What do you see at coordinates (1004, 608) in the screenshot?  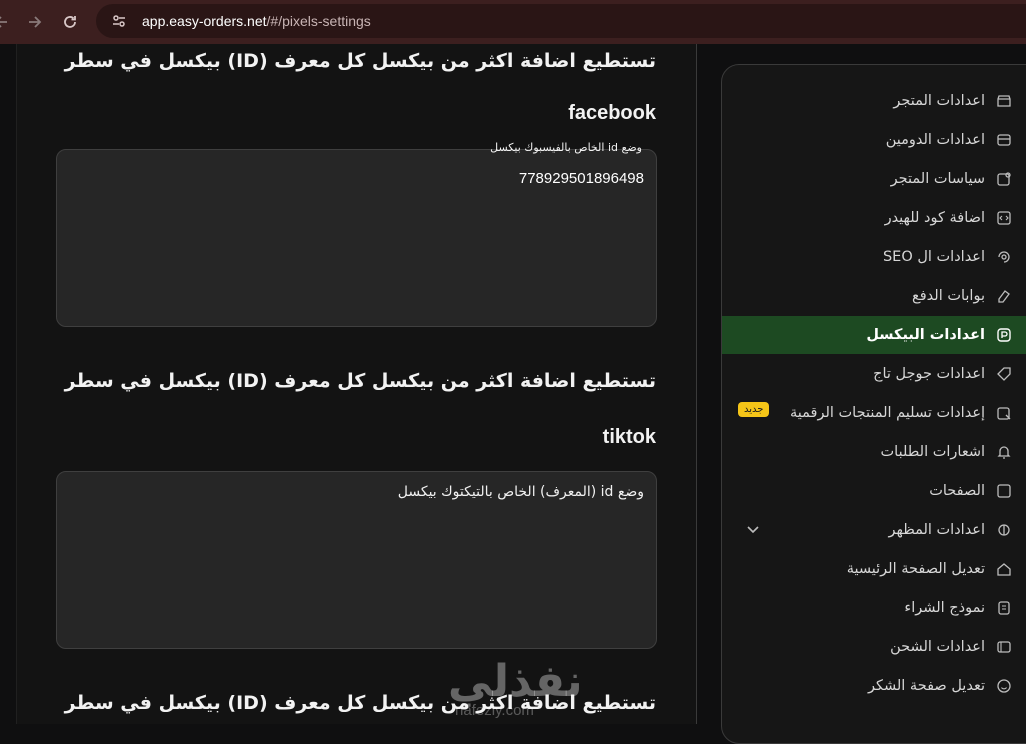 I see `form-icon` at bounding box center [1004, 608].